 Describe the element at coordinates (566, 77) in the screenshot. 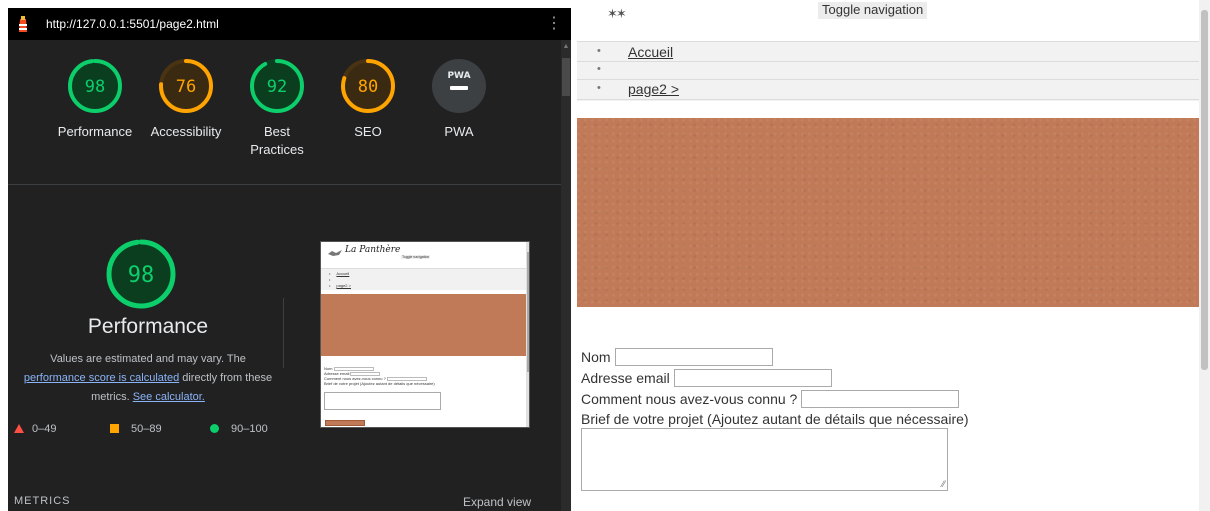

I see `scrollbar-thumb` at that location.